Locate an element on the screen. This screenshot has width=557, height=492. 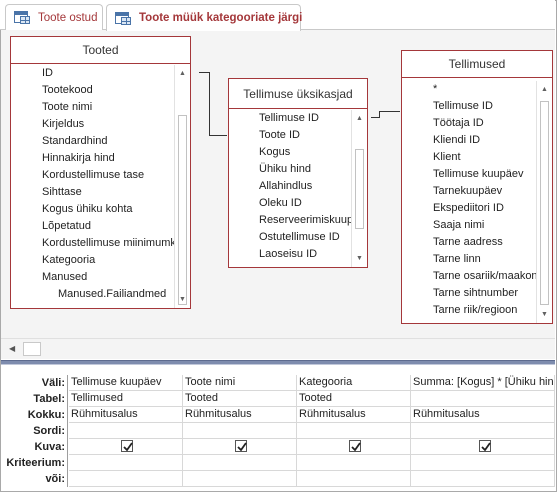
table-cell is located at coordinates (483, 399).